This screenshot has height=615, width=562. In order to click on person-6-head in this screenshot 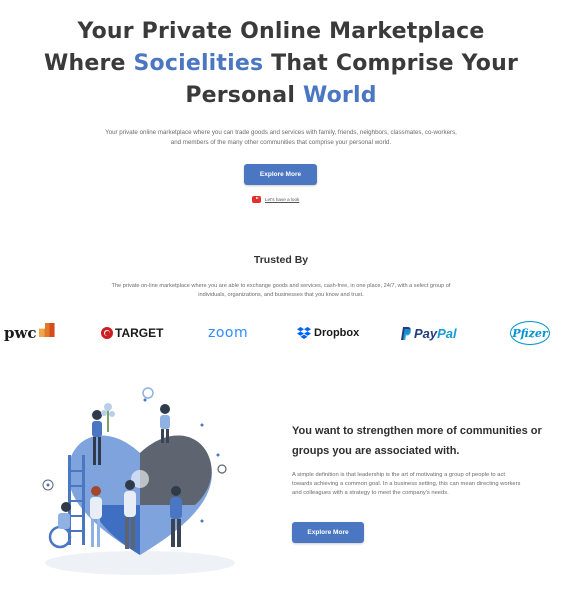, I will do `click(176, 491)`.